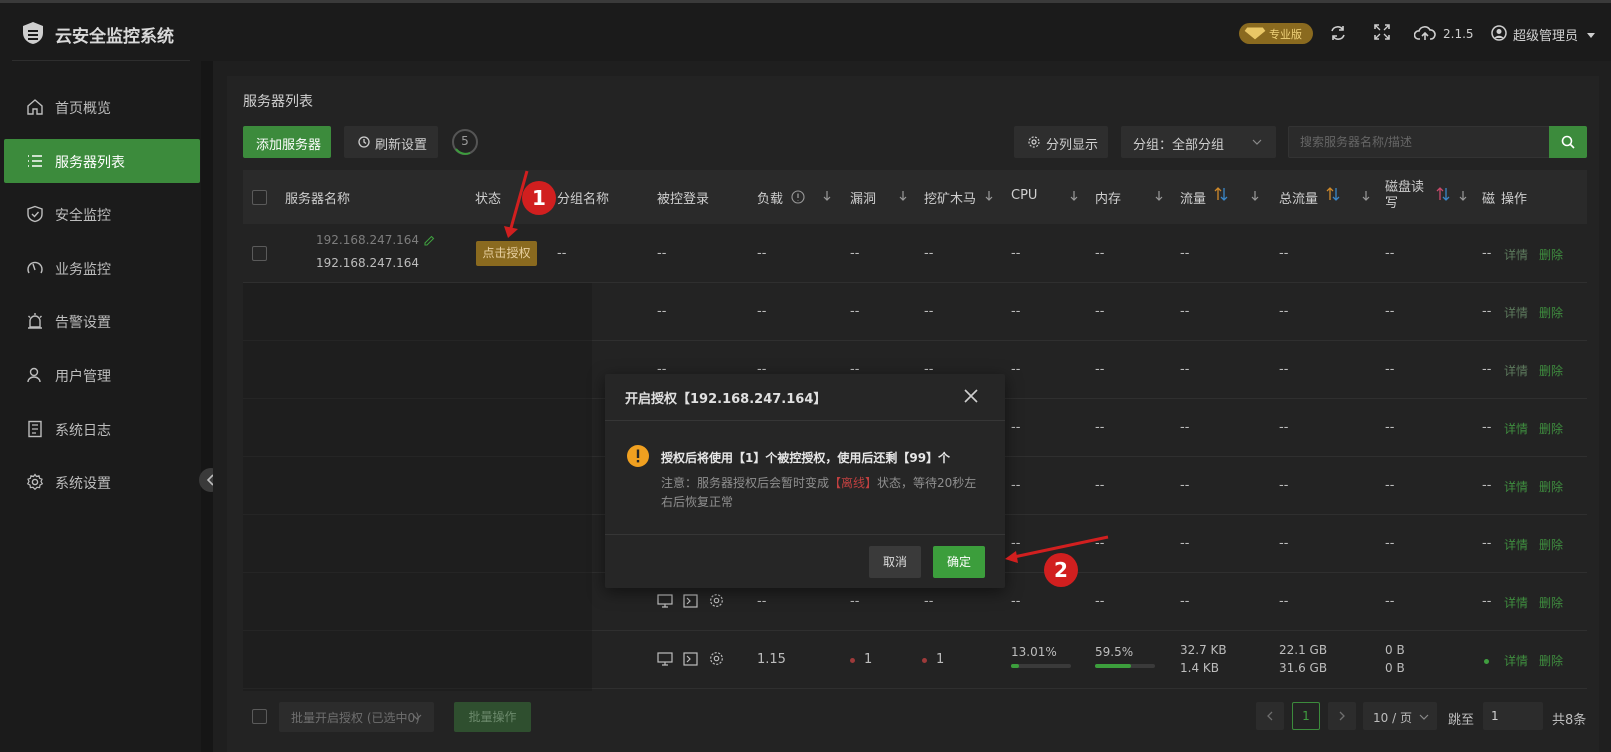  Describe the element at coordinates (1425, 33) in the screenshot. I see `cloud-upload-icon` at that location.